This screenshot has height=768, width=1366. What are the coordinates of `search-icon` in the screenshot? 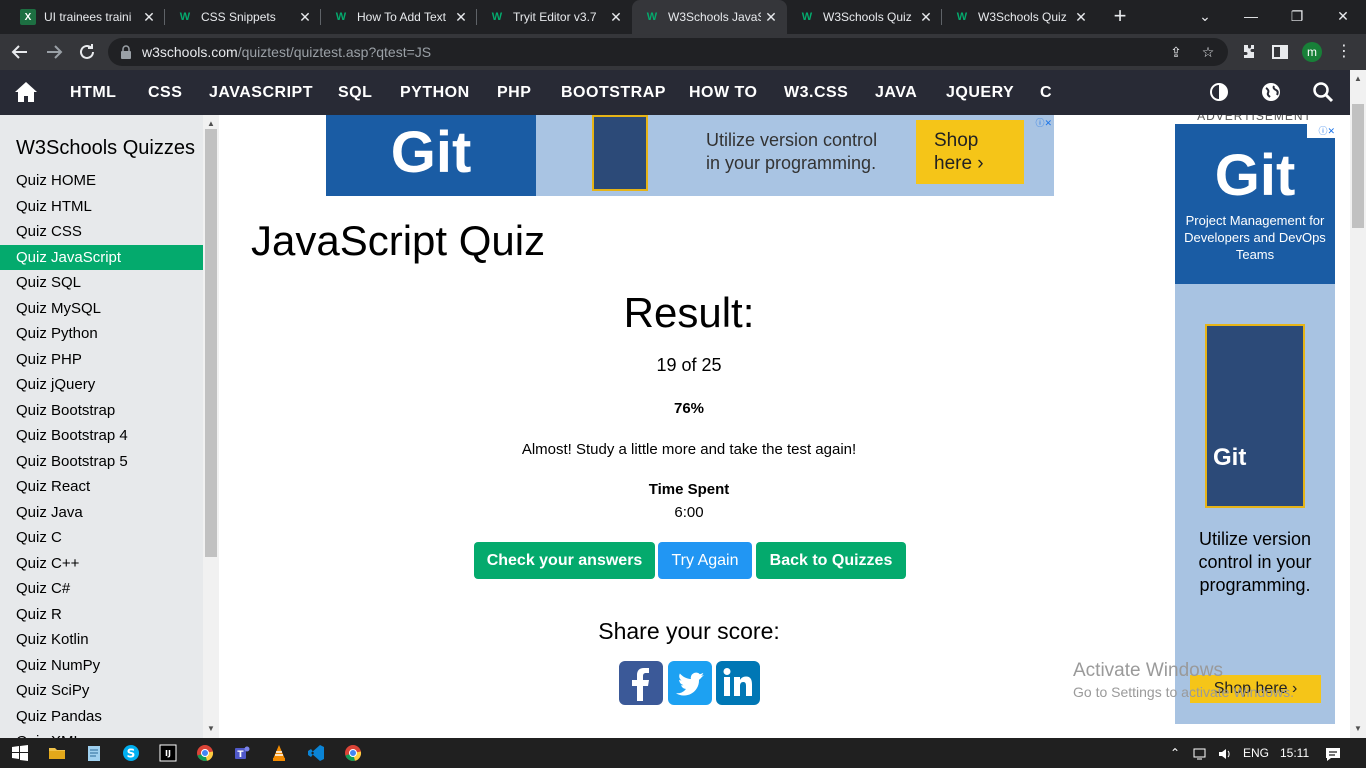 It's located at (1323, 92).